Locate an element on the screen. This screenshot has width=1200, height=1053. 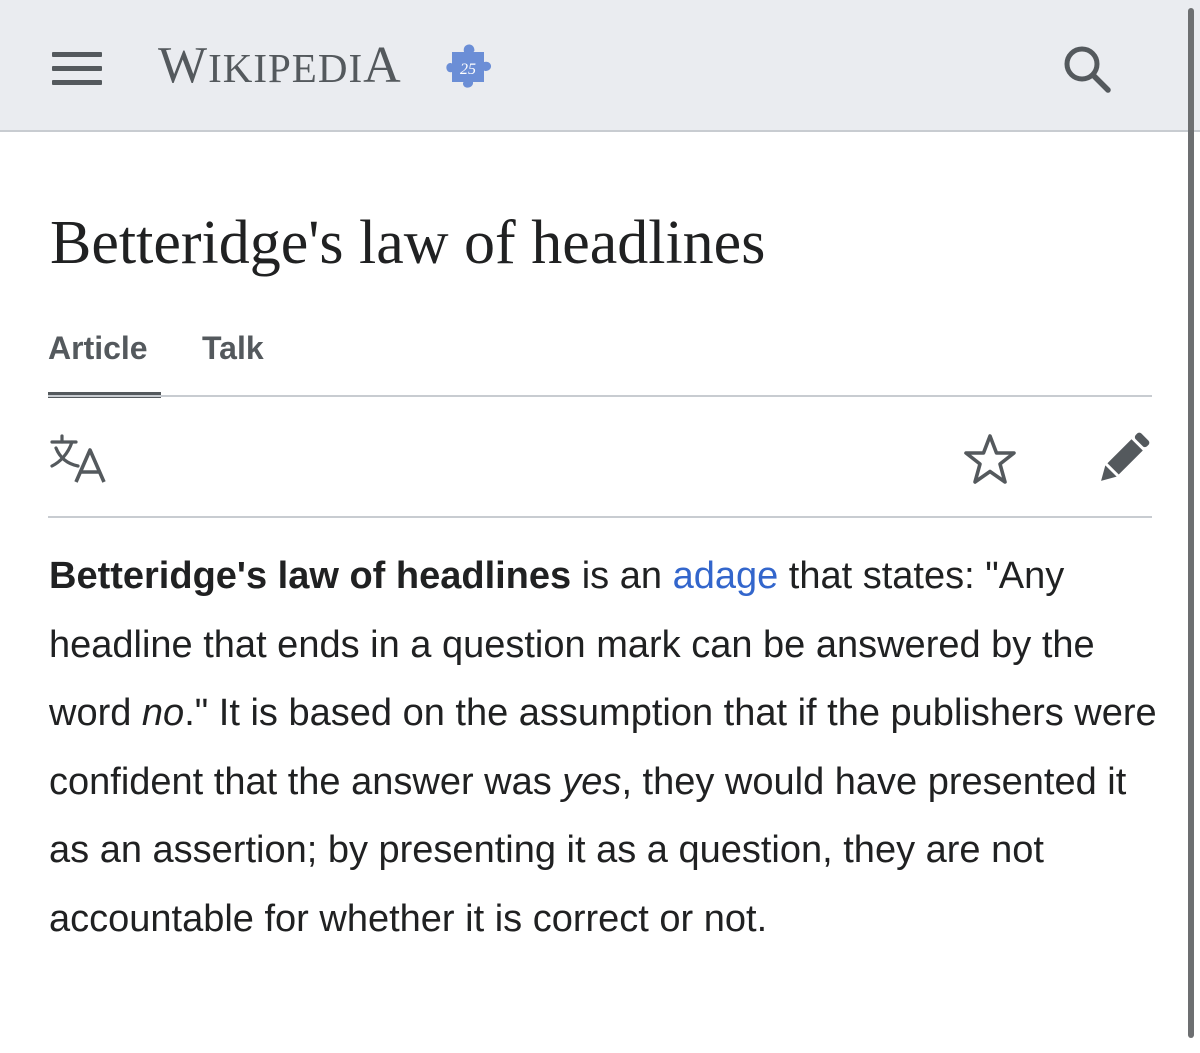
page-title: Betteridge's law of headlines is located at coordinates (408, 243).